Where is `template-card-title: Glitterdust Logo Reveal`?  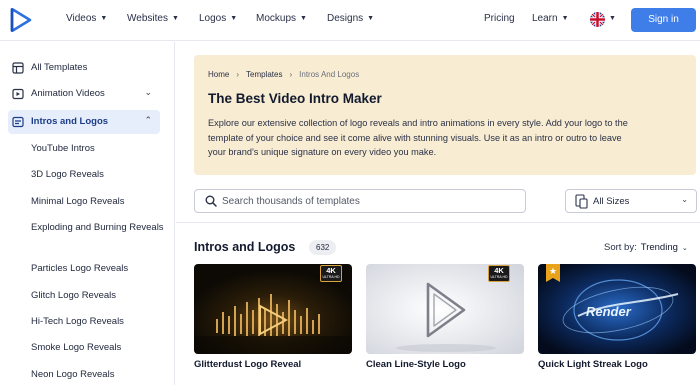 template-card-title: Glitterdust Logo Reveal is located at coordinates (247, 364).